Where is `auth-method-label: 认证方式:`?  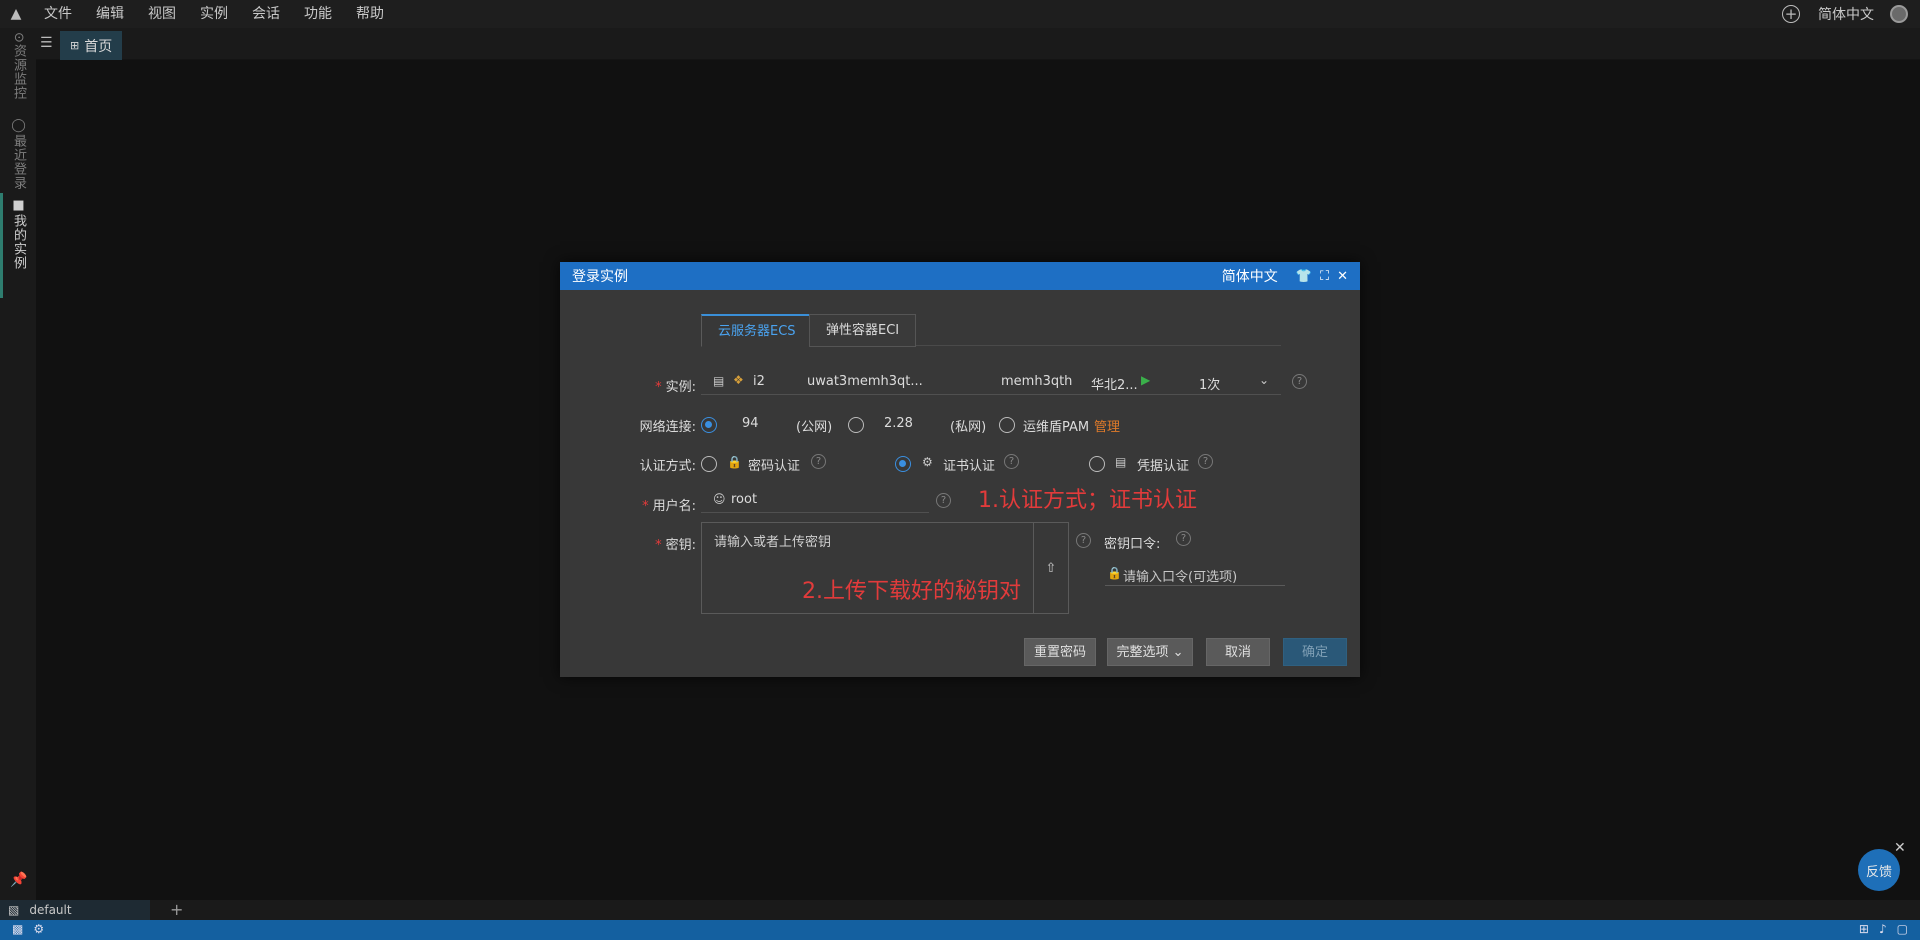 auth-method-label: 认证方式: is located at coordinates (667, 466).